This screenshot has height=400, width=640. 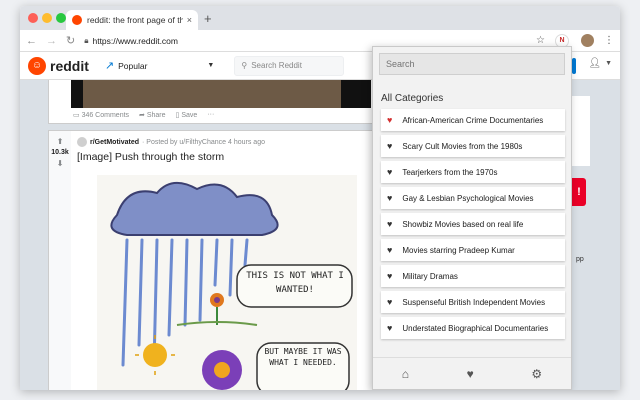 I want to click on previous-post-card: ▭ 346 Comments ➦ Share ▯ Save ···, so click(x=211, y=102).